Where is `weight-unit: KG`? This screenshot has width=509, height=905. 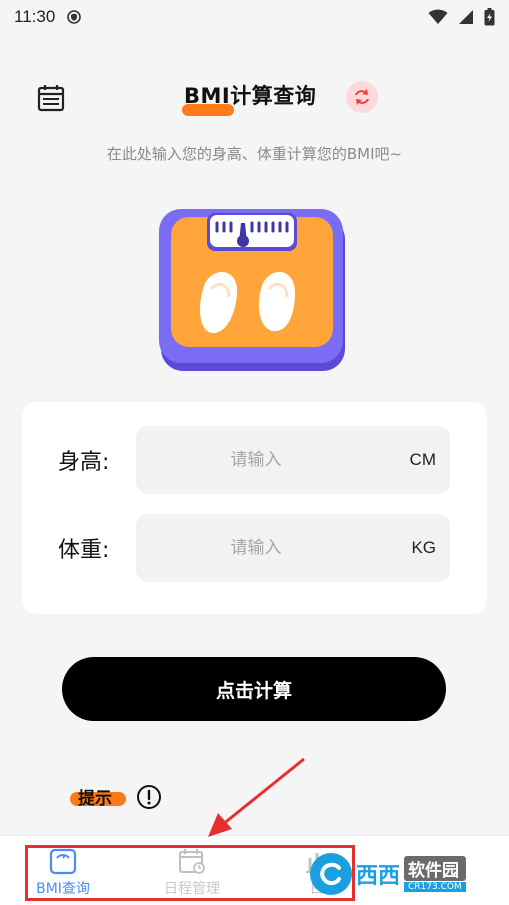 weight-unit: KG is located at coordinates (423, 547).